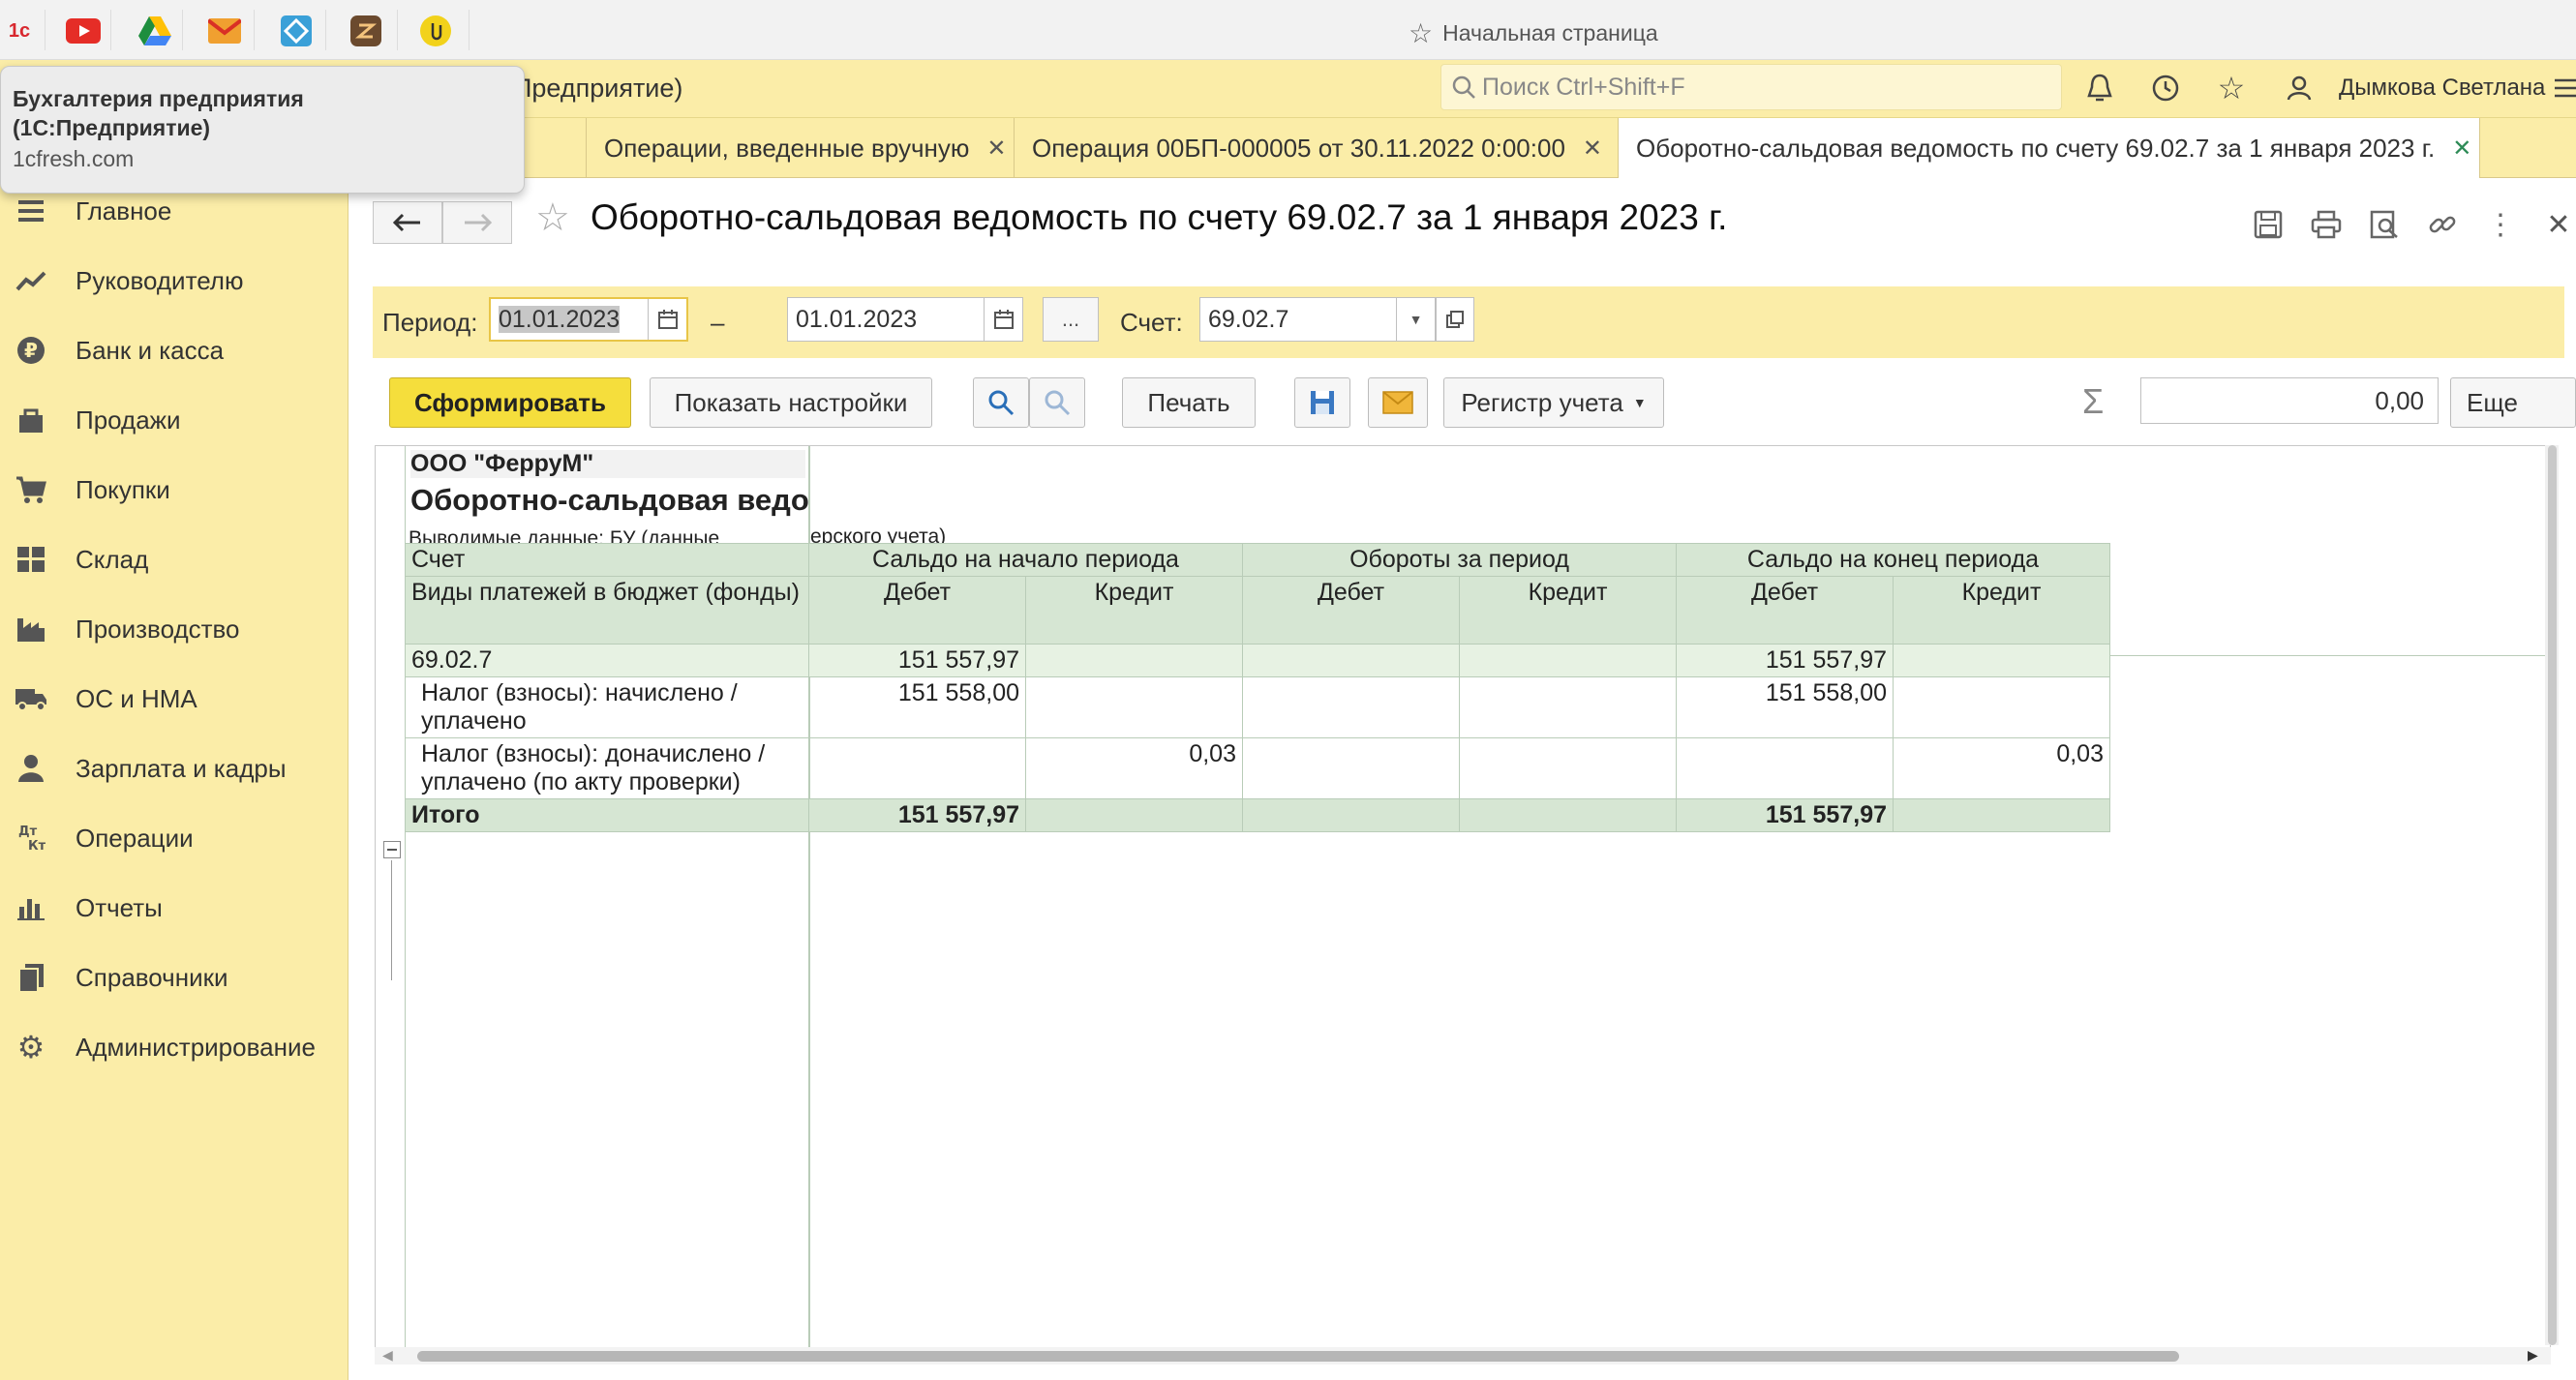 This screenshot has height=1380, width=2576. What do you see at coordinates (510, 403) in the screenshot?
I see `generate-button: Сформировать` at bounding box center [510, 403].